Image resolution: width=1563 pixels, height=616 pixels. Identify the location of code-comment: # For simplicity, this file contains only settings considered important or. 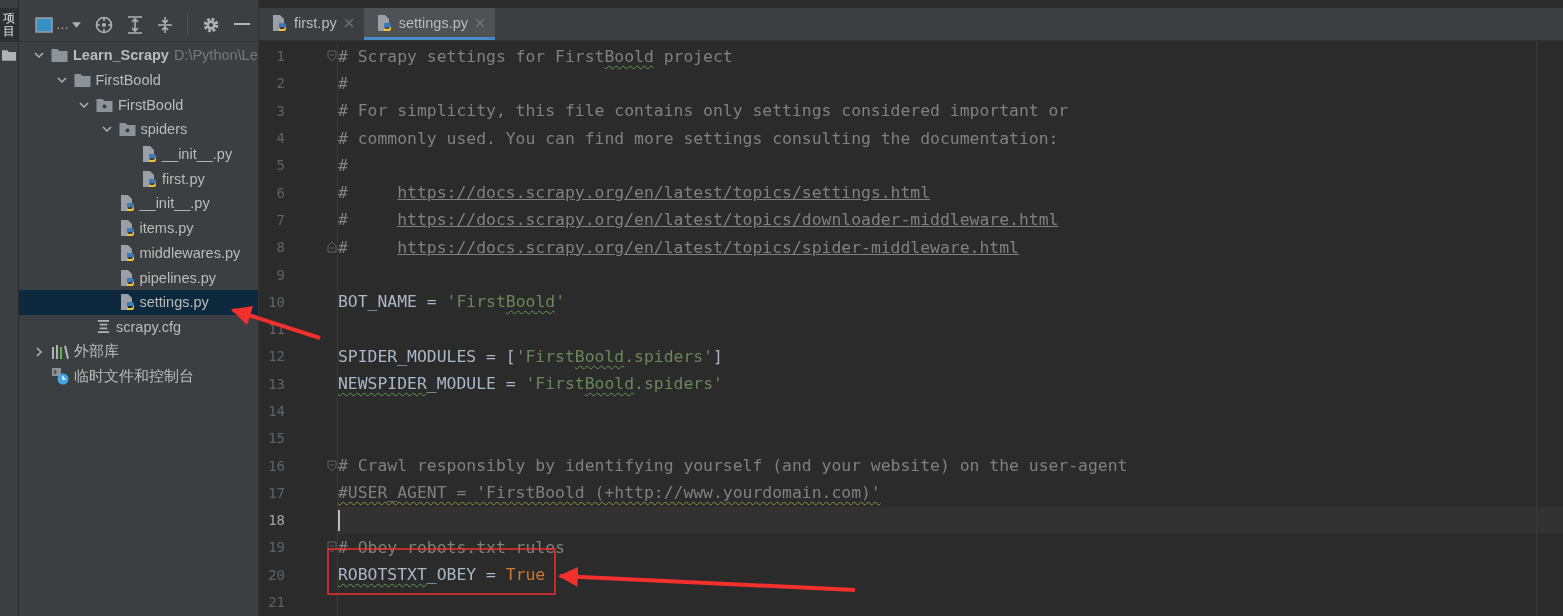
(703, 111).